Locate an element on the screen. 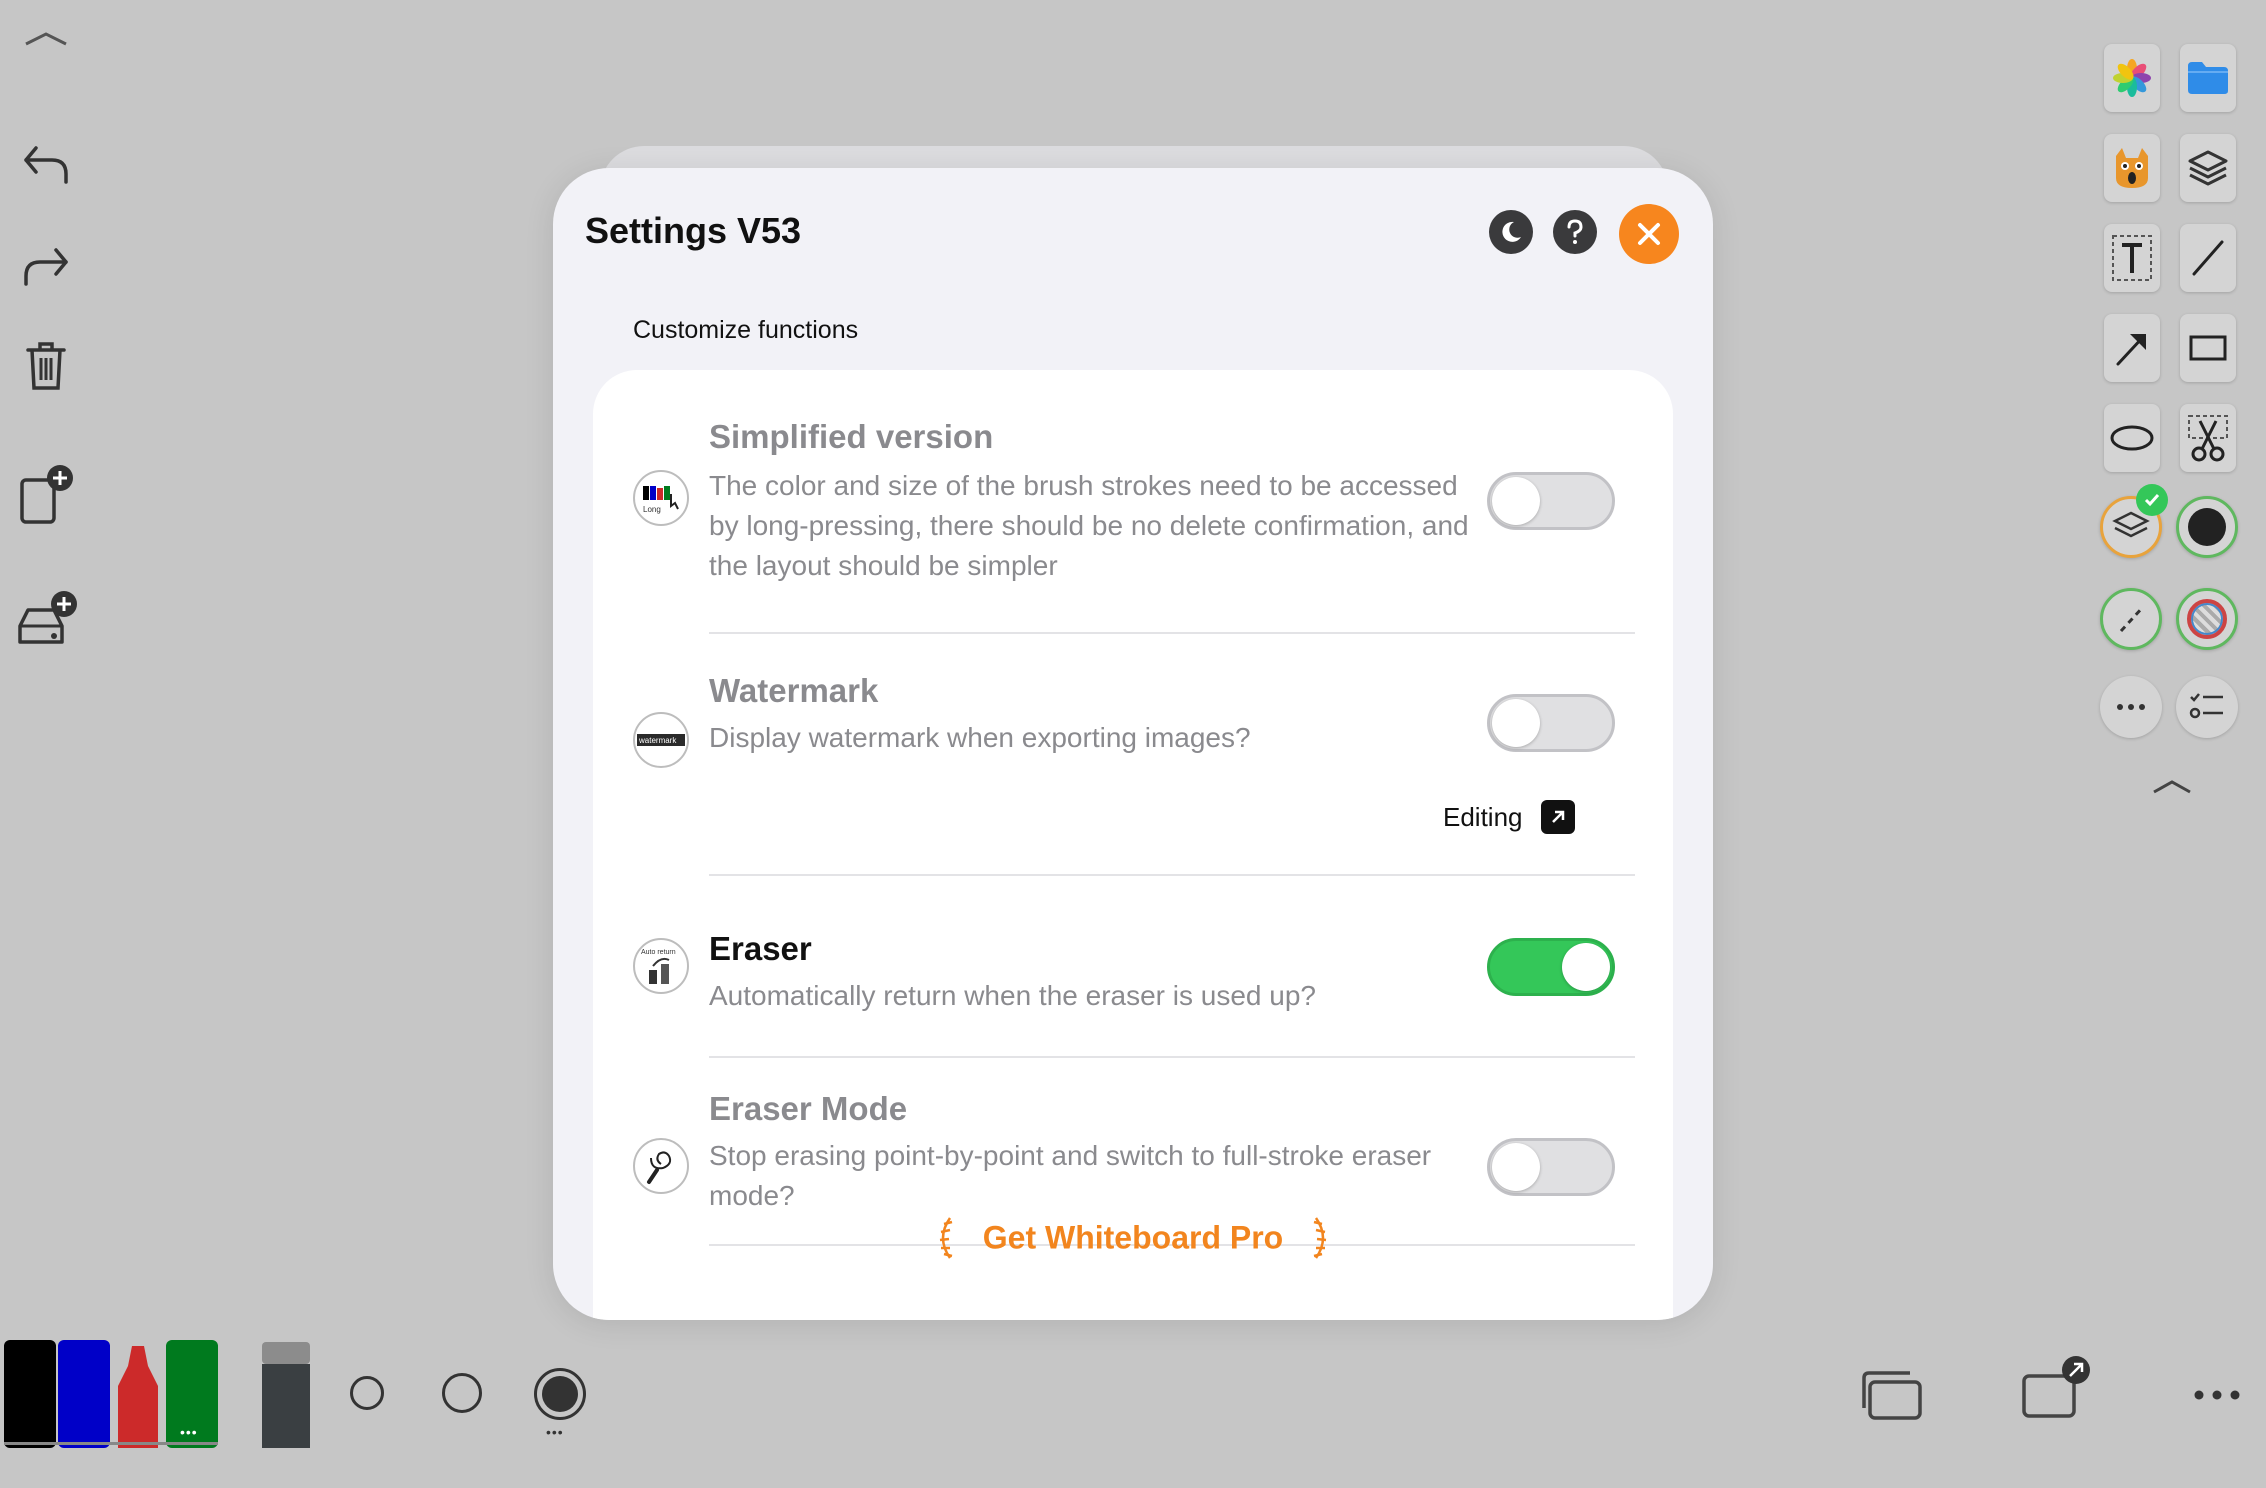 This screenshot has width=2266, height=1488. redo-icon is located at coordinates (46, 266).